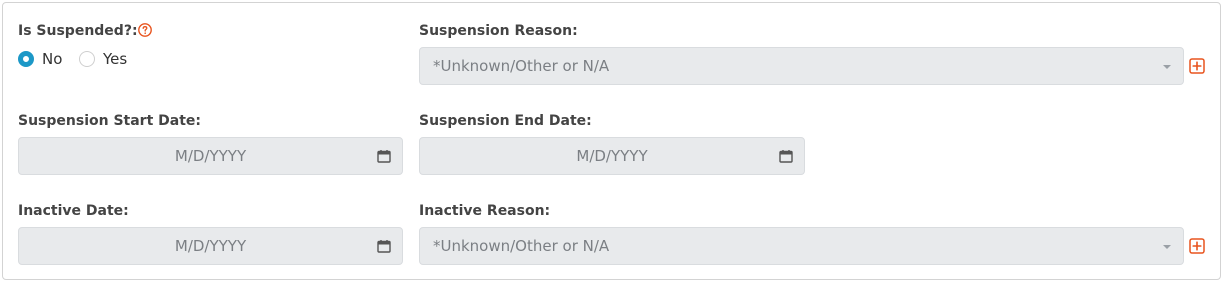 The width and height of the screenshot is (1230, 290). I want to click on add-suspension-reason-button, so click(1197, 66).